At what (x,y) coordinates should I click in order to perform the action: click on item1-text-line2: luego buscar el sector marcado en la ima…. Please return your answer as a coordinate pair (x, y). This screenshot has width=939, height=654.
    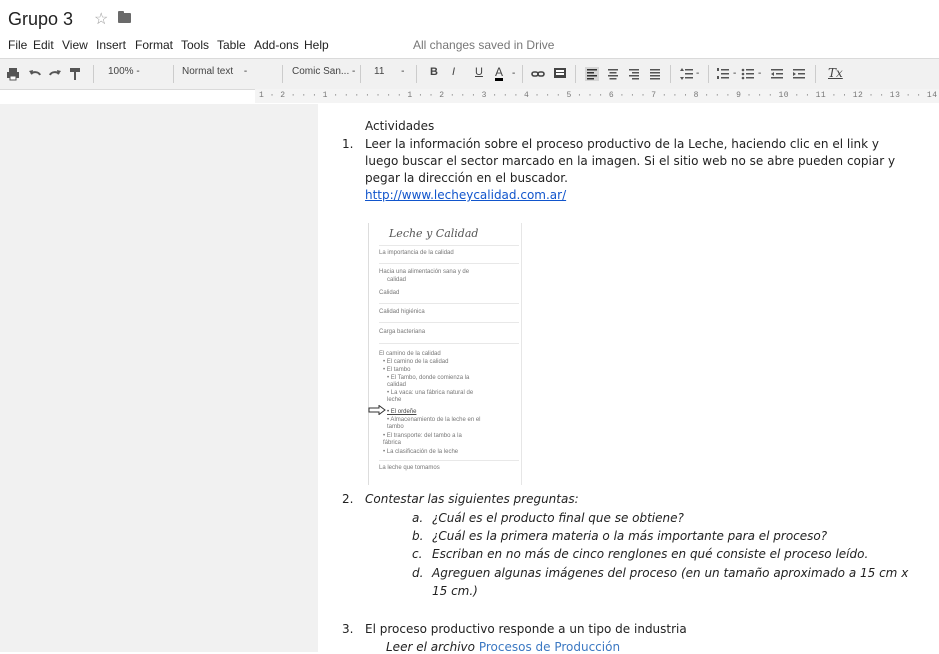
    Looking at the image, I should click on (630, 161).